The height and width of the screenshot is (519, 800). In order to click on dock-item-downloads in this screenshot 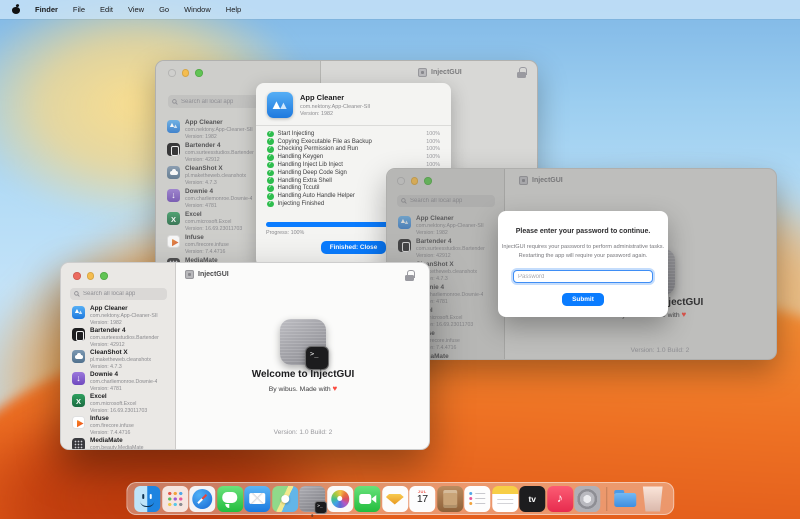, I will do `click(625, 499)`.